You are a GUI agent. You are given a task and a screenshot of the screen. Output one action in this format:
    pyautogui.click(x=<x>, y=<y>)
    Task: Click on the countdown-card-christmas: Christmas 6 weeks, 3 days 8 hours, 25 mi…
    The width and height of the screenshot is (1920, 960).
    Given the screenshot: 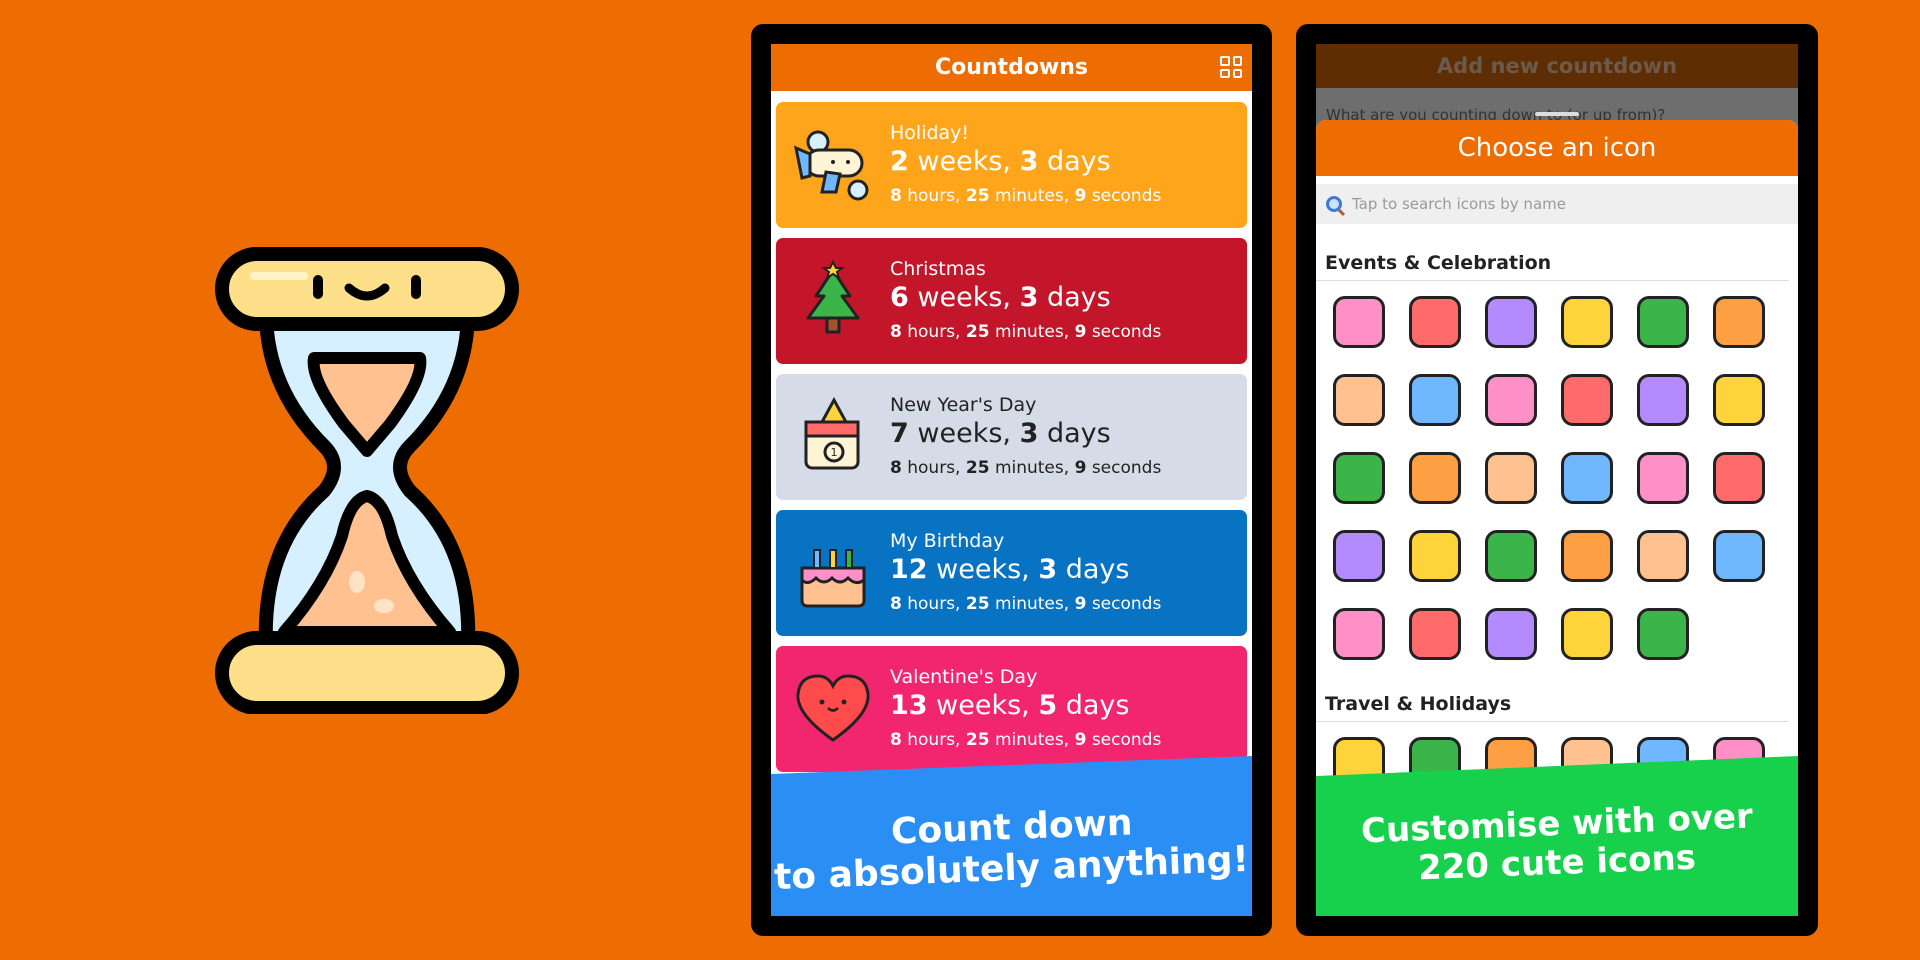 What is the action you would take?
    pyautogui.click(x=1011, y=301)
    